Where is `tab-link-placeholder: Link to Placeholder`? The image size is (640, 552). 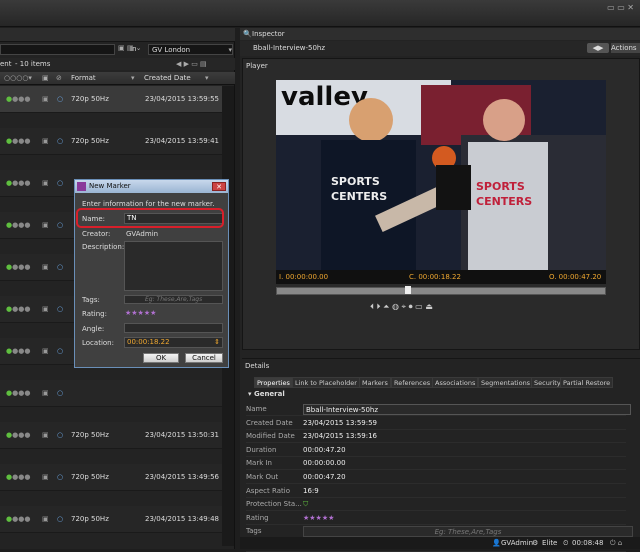 tab-link-placeholder: Link to Placeholder is located at coordinates (326, 382).